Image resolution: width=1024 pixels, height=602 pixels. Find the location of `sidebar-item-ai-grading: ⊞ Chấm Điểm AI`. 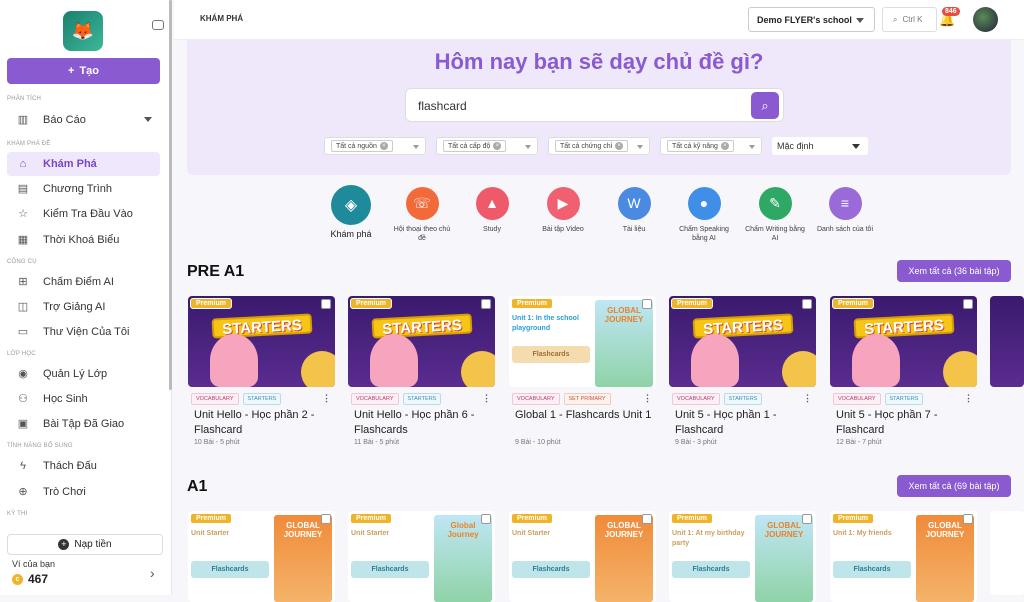

sidebar-item-ai-grading: ⊞ Chấm Điểm AI is located at coordinates (83, 282).